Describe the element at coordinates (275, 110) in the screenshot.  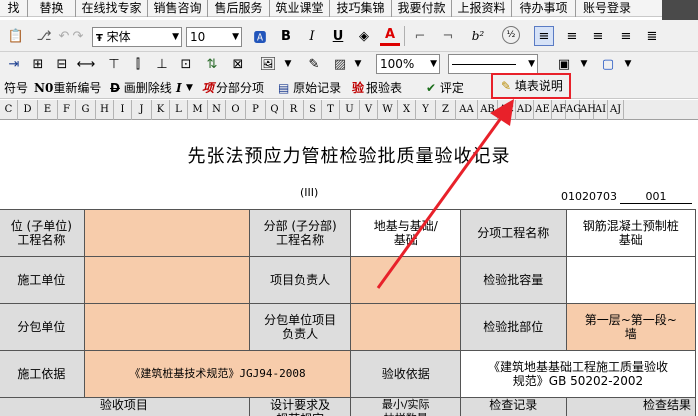
I see `column-header-q: Q` at that location.